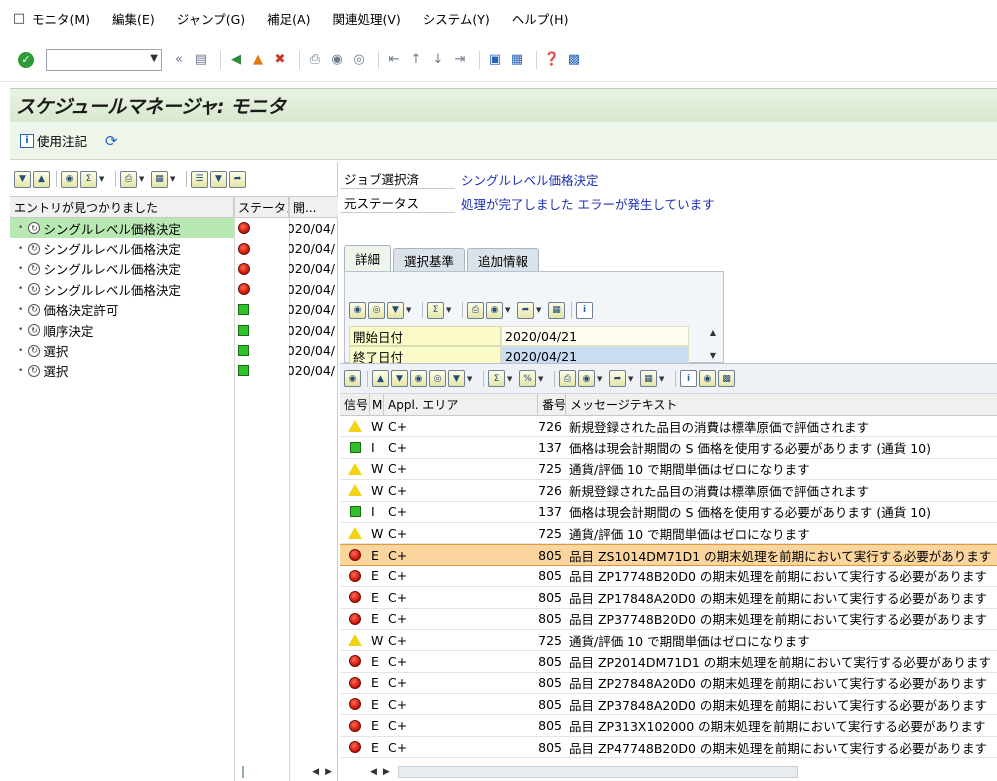 This screenshot has height=781, width=997. I want to click on scroll-up-icon: ▲, so click(713, 332).